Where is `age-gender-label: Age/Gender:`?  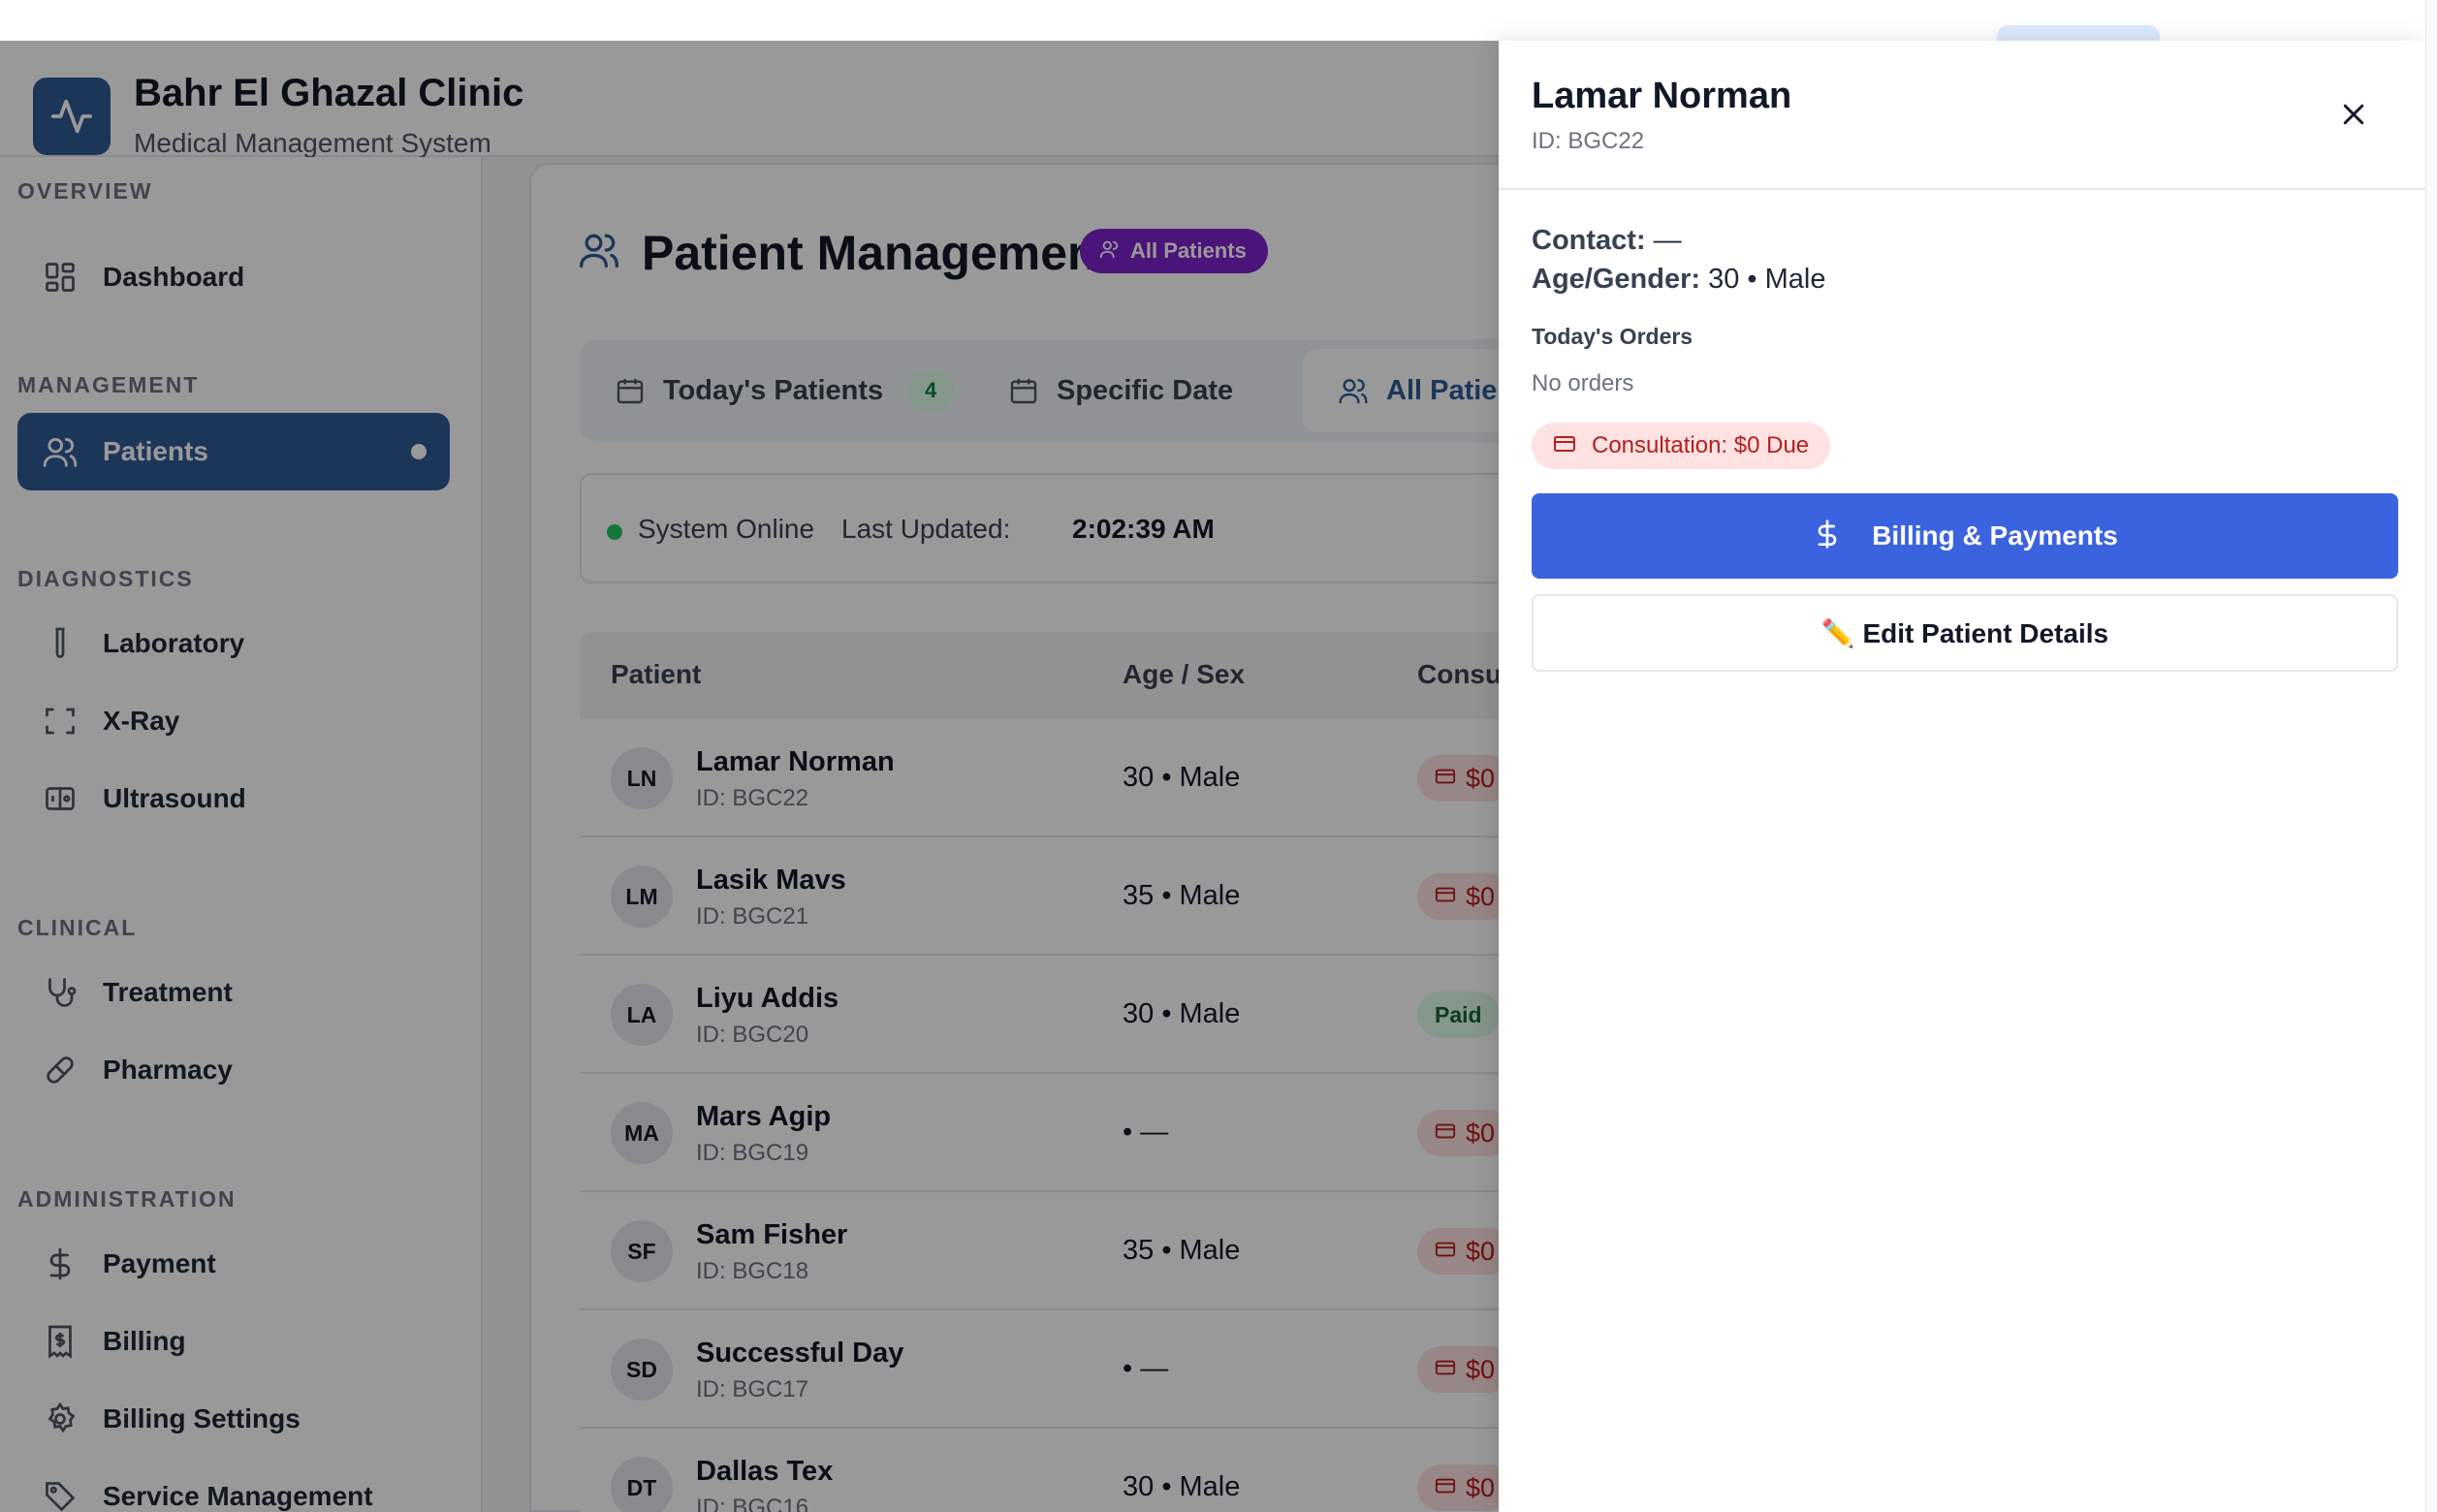
age-gender-label: Age/Gender: is located at coordinates (1616, 279).